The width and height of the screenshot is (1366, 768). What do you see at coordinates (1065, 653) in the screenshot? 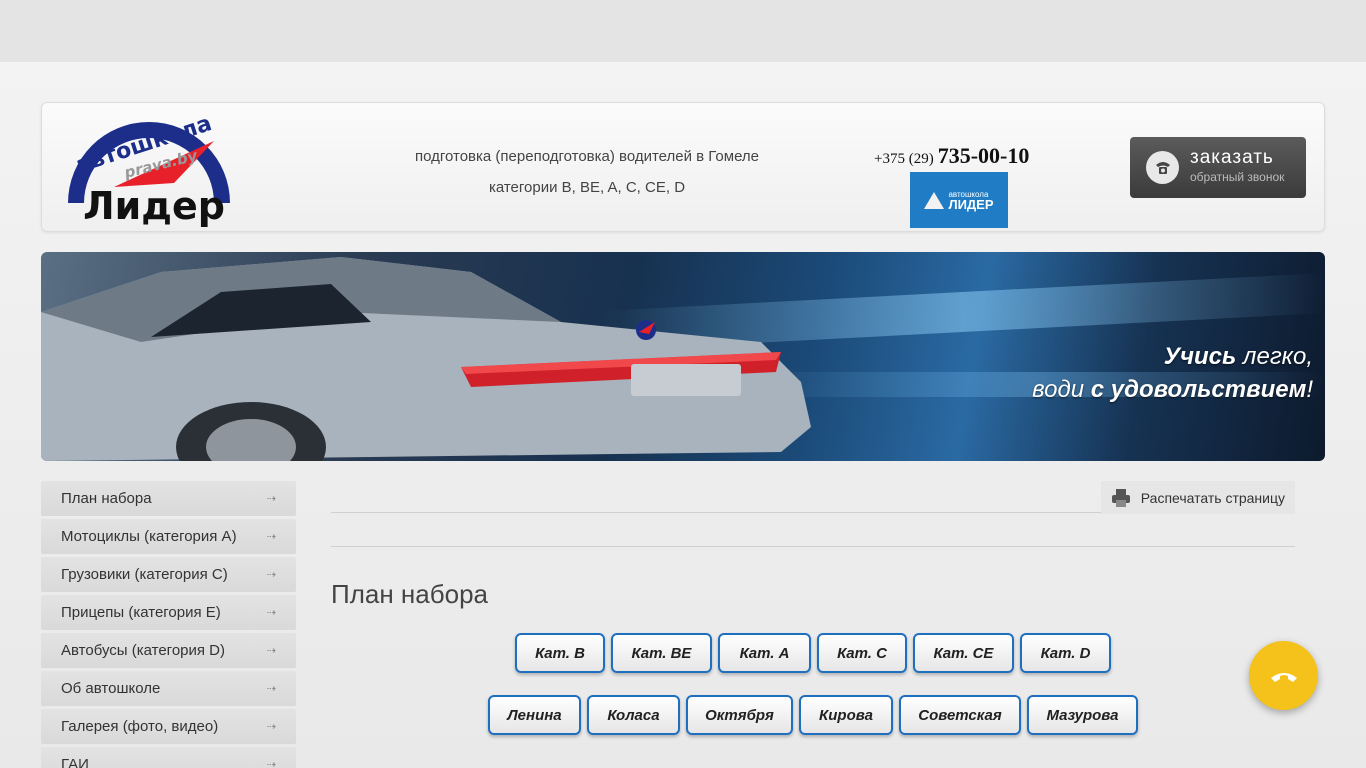
I see `category-button-d: Кат. D` at bounding box center [1065, 653].